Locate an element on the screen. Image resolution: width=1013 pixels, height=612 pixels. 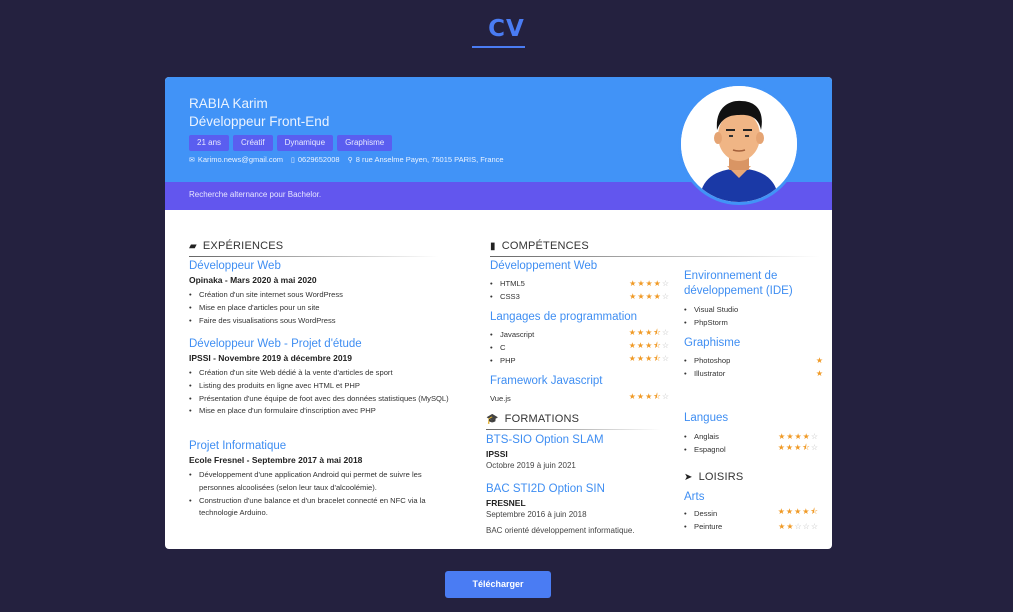
page-title: CV is located at coordinates (506, 29).